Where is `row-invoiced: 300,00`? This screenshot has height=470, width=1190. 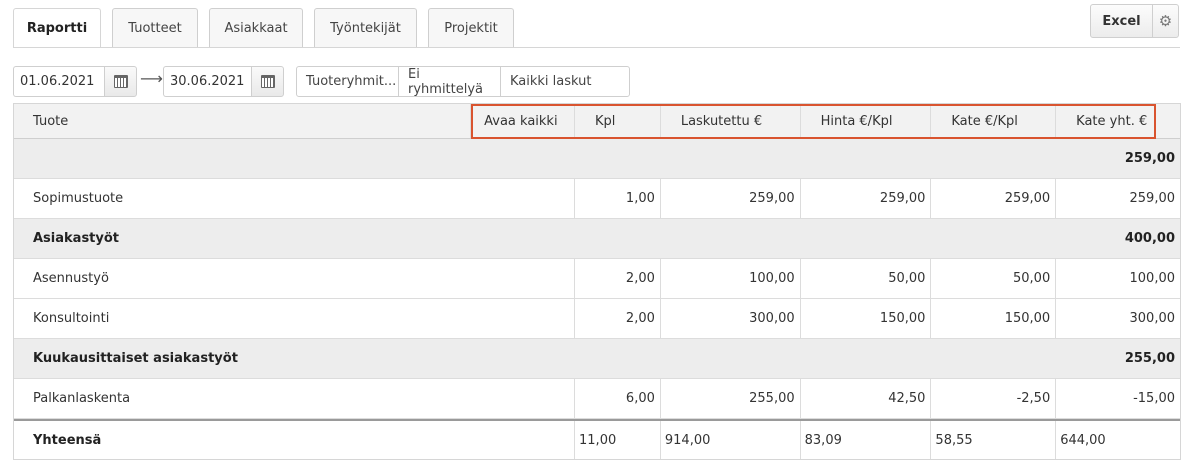 row-invoiced: 300,00 is located at coordinates (729, 318).